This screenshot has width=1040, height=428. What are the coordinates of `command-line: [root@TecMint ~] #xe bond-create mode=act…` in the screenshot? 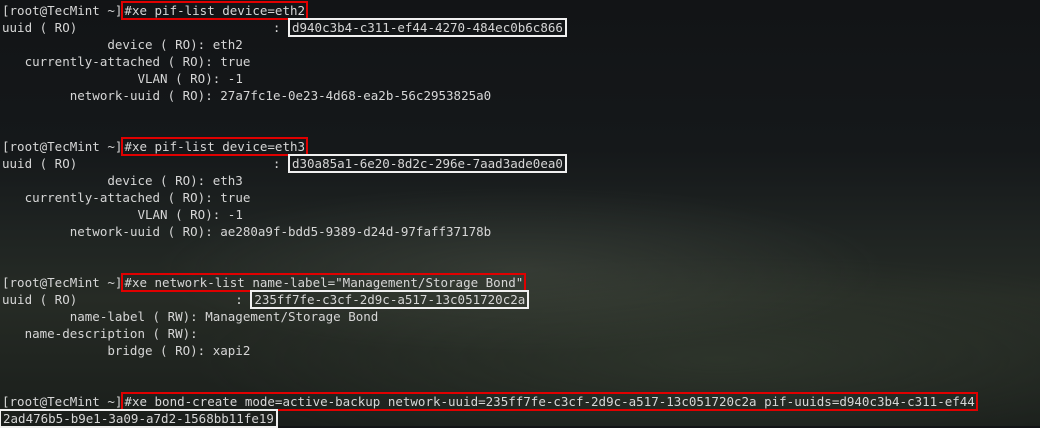 It's located at (521, 401).